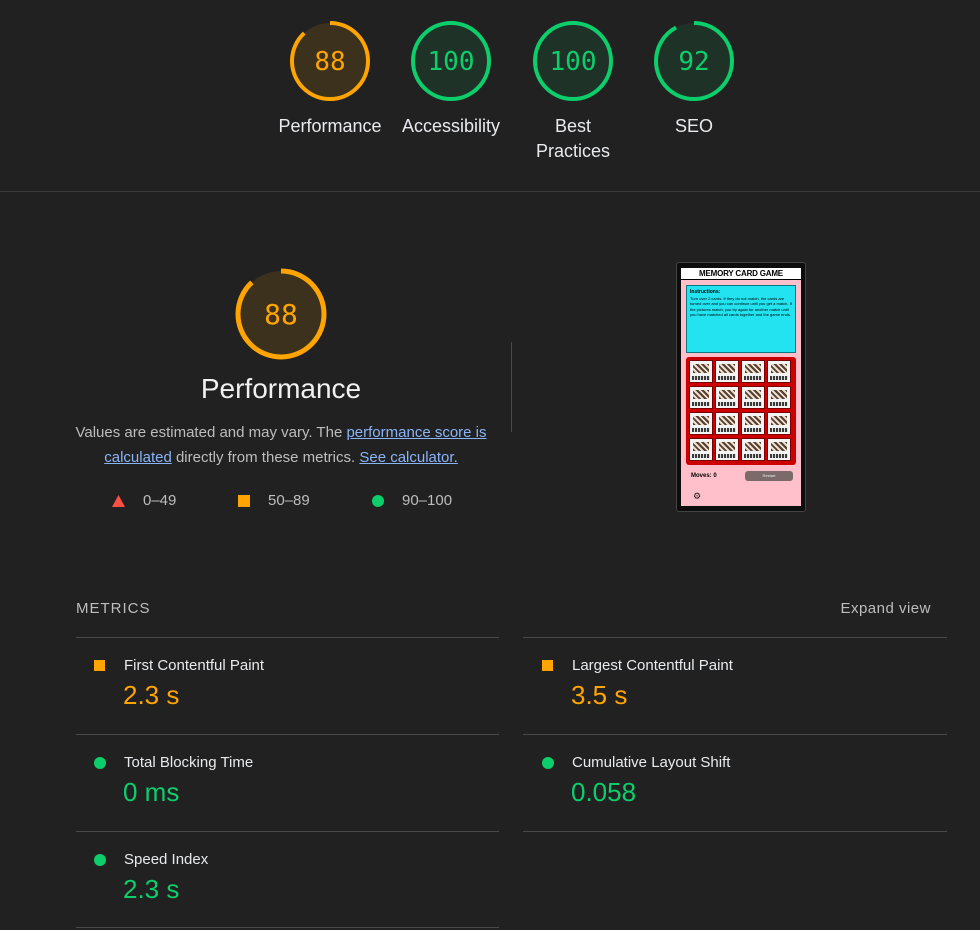 This screenshot has height=930, width=980. I want to click on gauge-label: Accessibility, so click(451, 126).